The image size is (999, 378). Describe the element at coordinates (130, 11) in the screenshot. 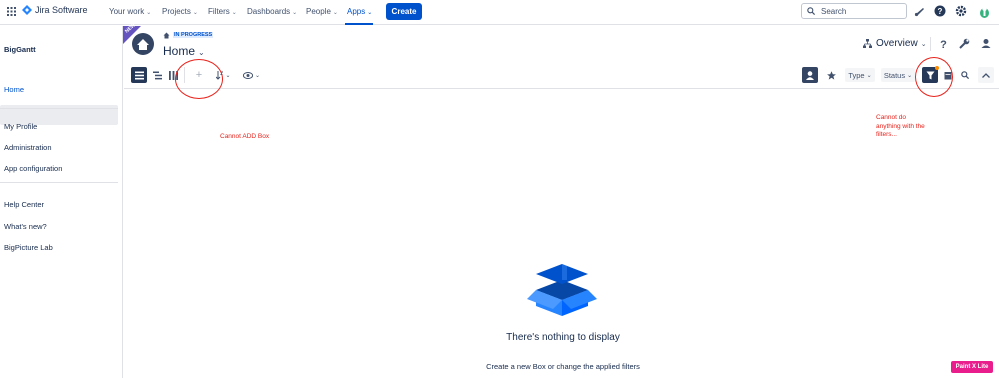

I see `nav-your-work: Your work ⌄` at that location.